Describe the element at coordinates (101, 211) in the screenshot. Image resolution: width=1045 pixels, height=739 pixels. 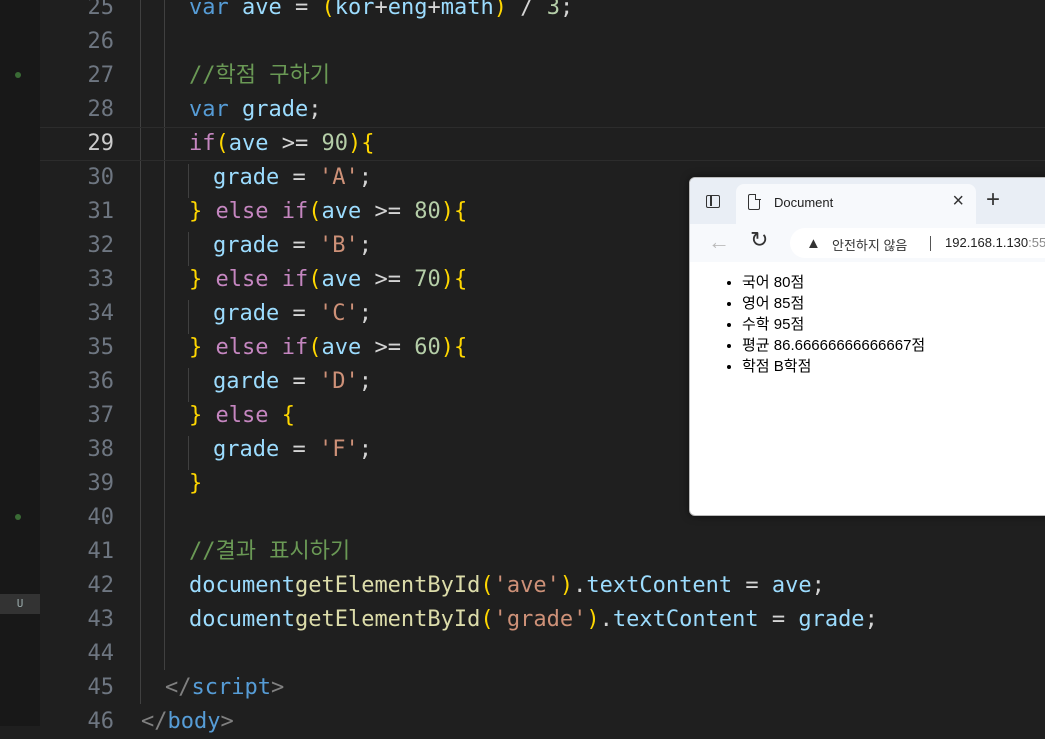
I see `line-number: 31` at that location.